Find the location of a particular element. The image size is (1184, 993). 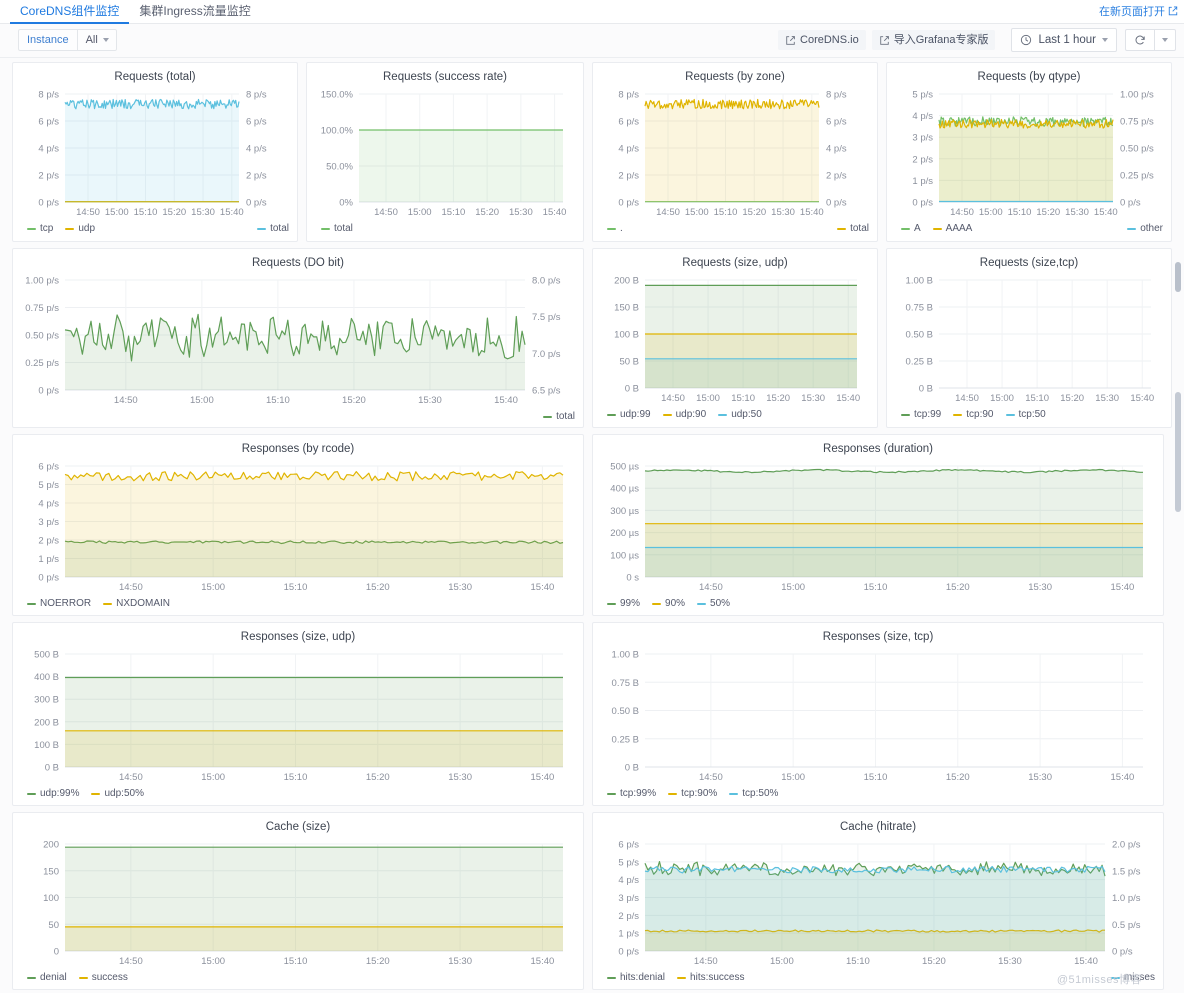

legend-item: denial is located at coordinates (47, 978).